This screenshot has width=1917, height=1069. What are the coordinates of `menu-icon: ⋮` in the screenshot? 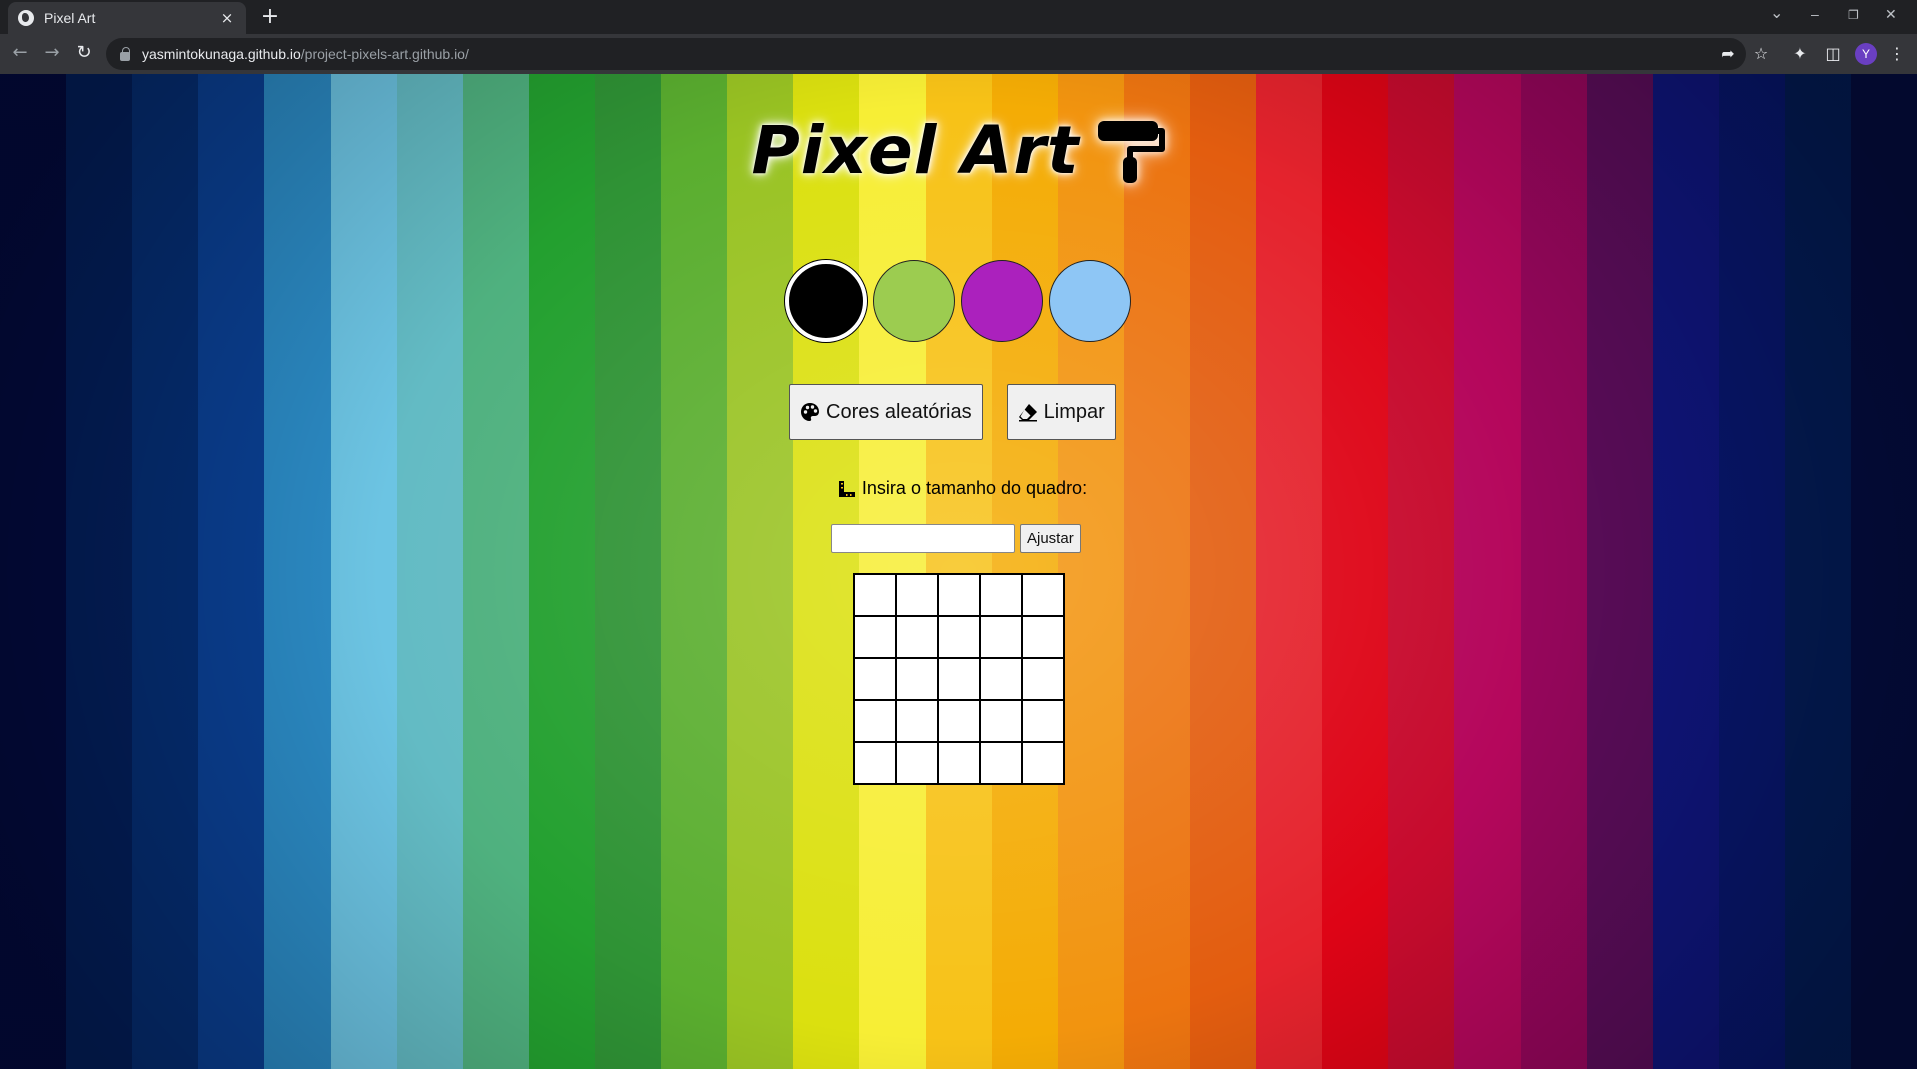 It's located at (1897, 54).